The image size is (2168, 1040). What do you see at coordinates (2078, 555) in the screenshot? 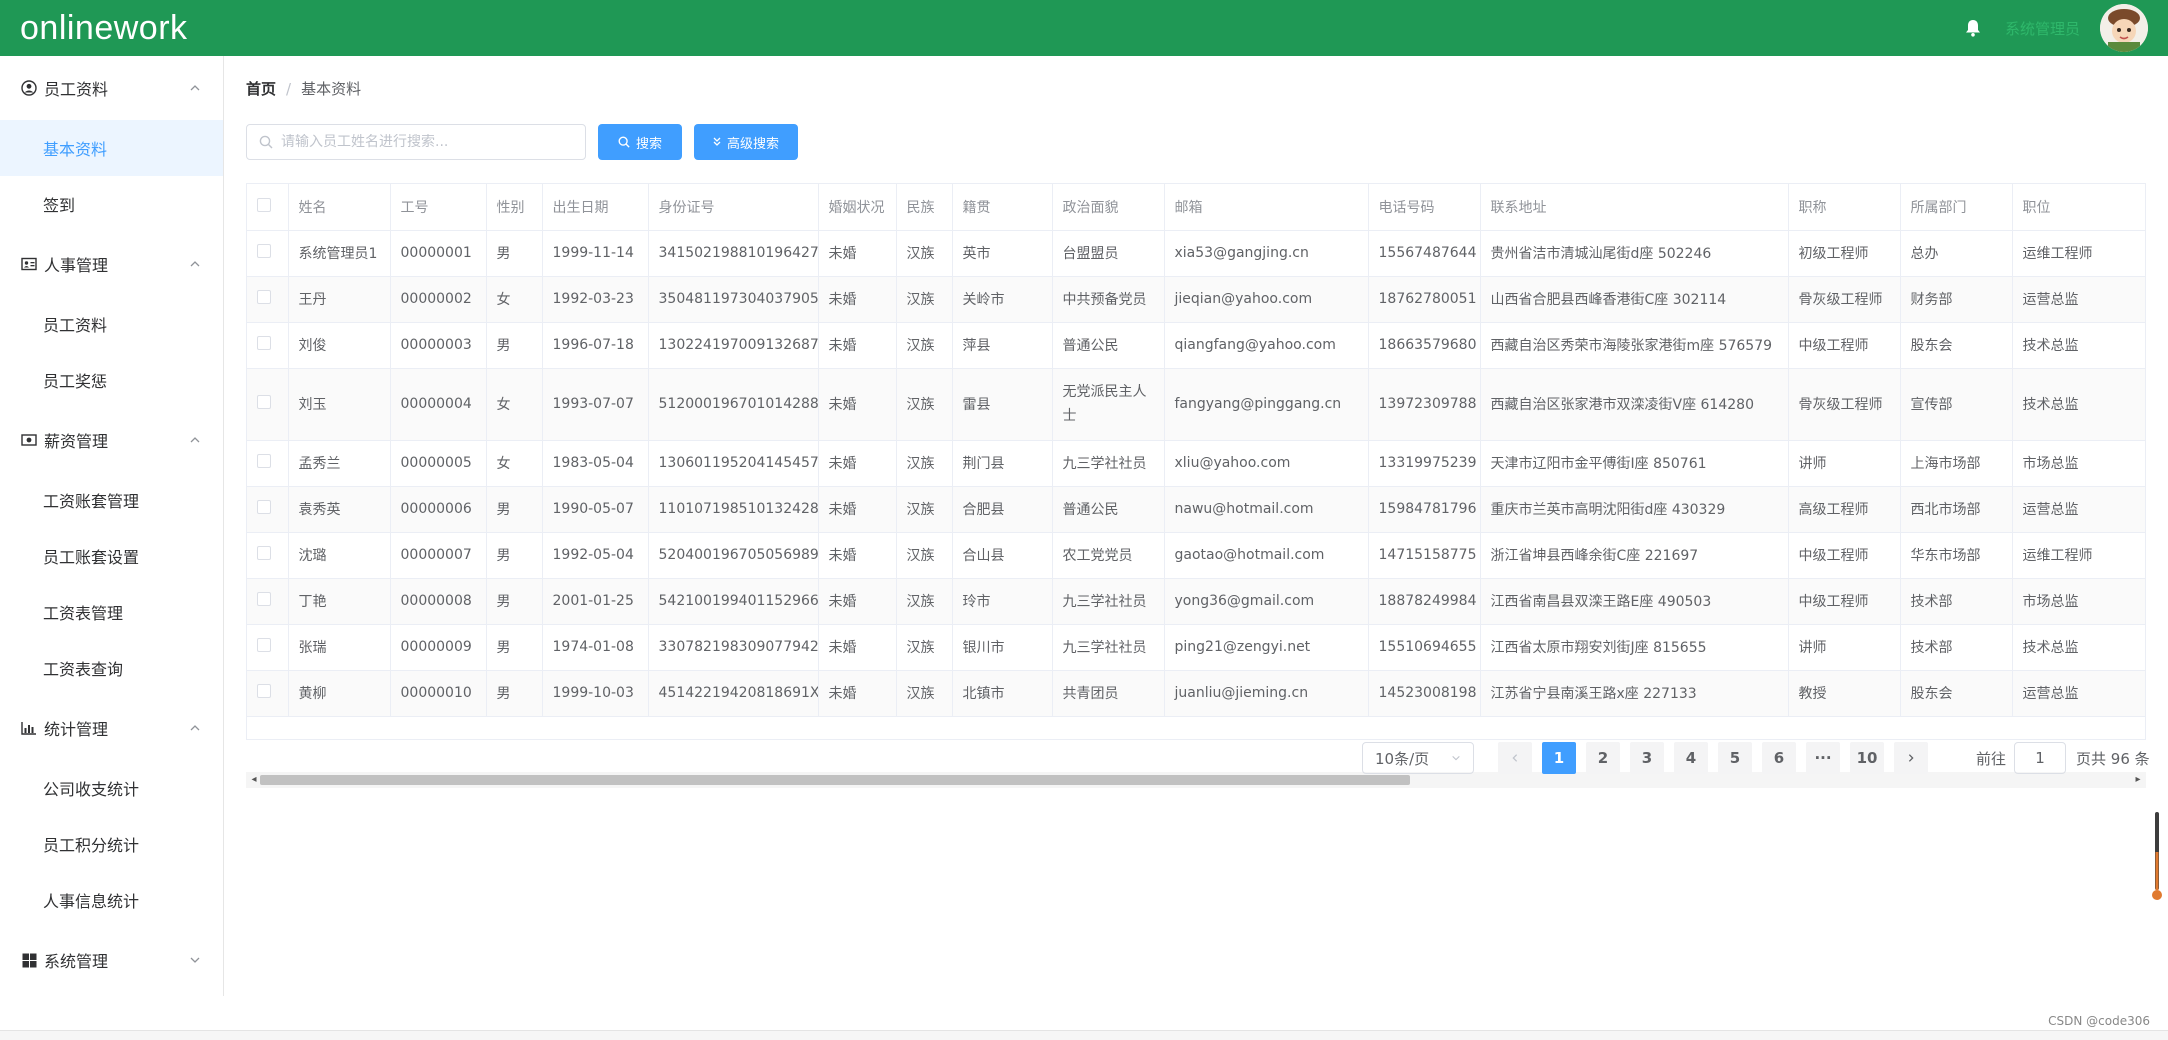
I see `table-cell: 运维工程师` at bounding box center [2078, 555].